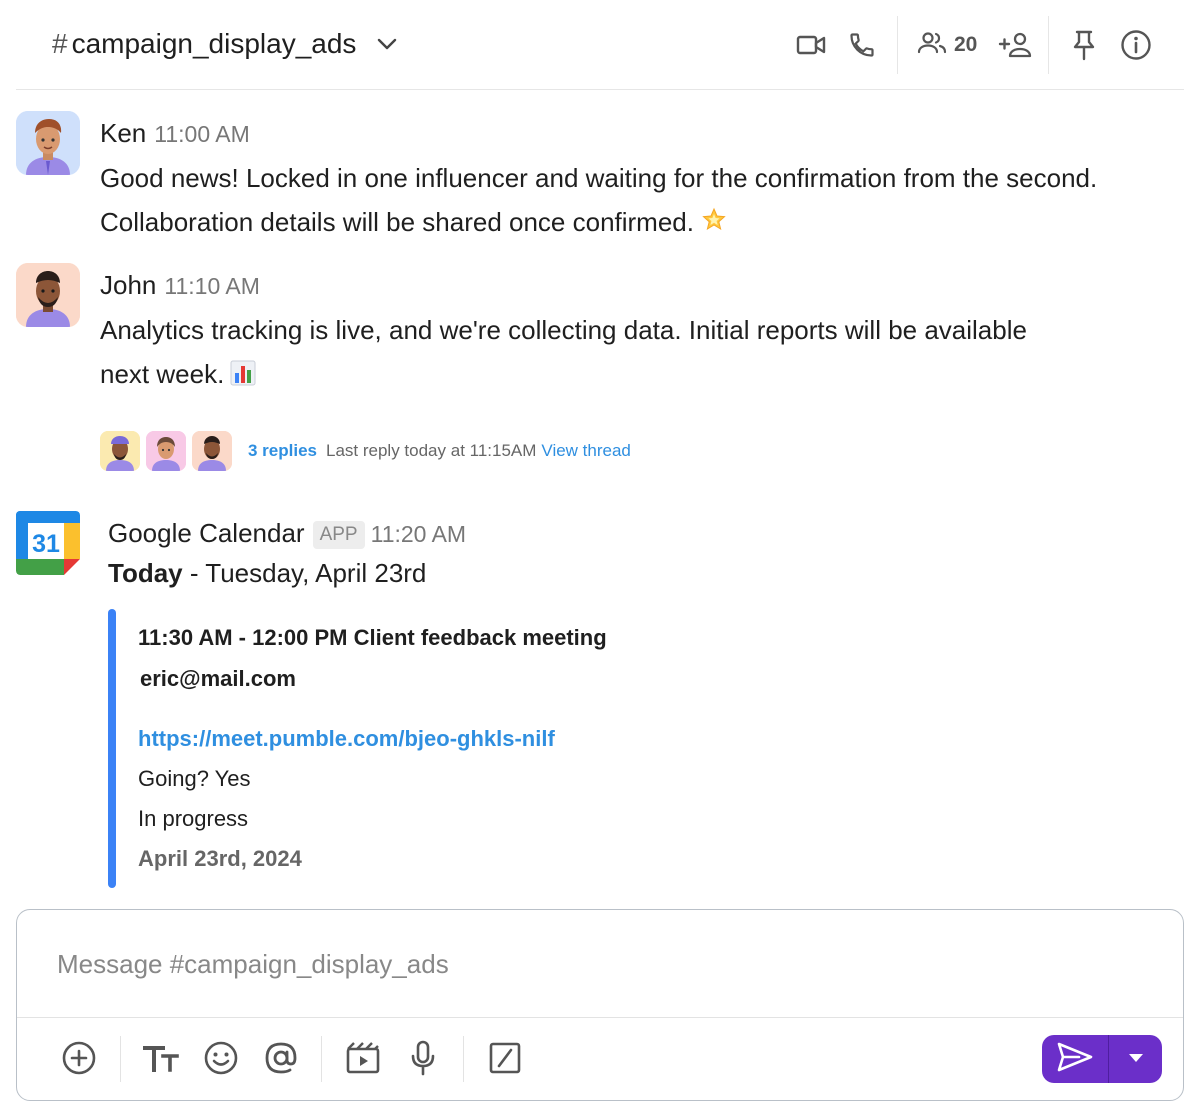  I want to click on message-header: John 11:10 AM, so click(180, 285).